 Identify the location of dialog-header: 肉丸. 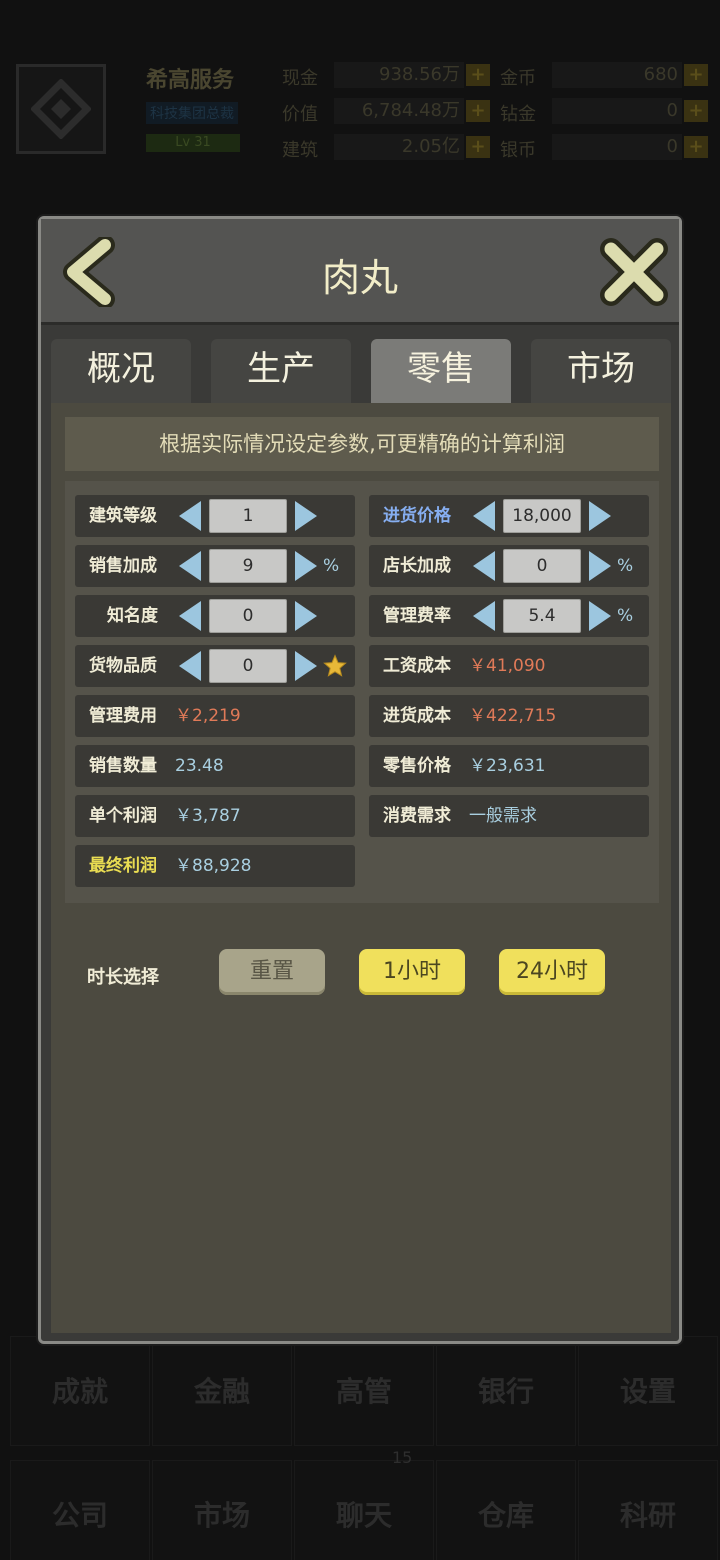
(360, 272).